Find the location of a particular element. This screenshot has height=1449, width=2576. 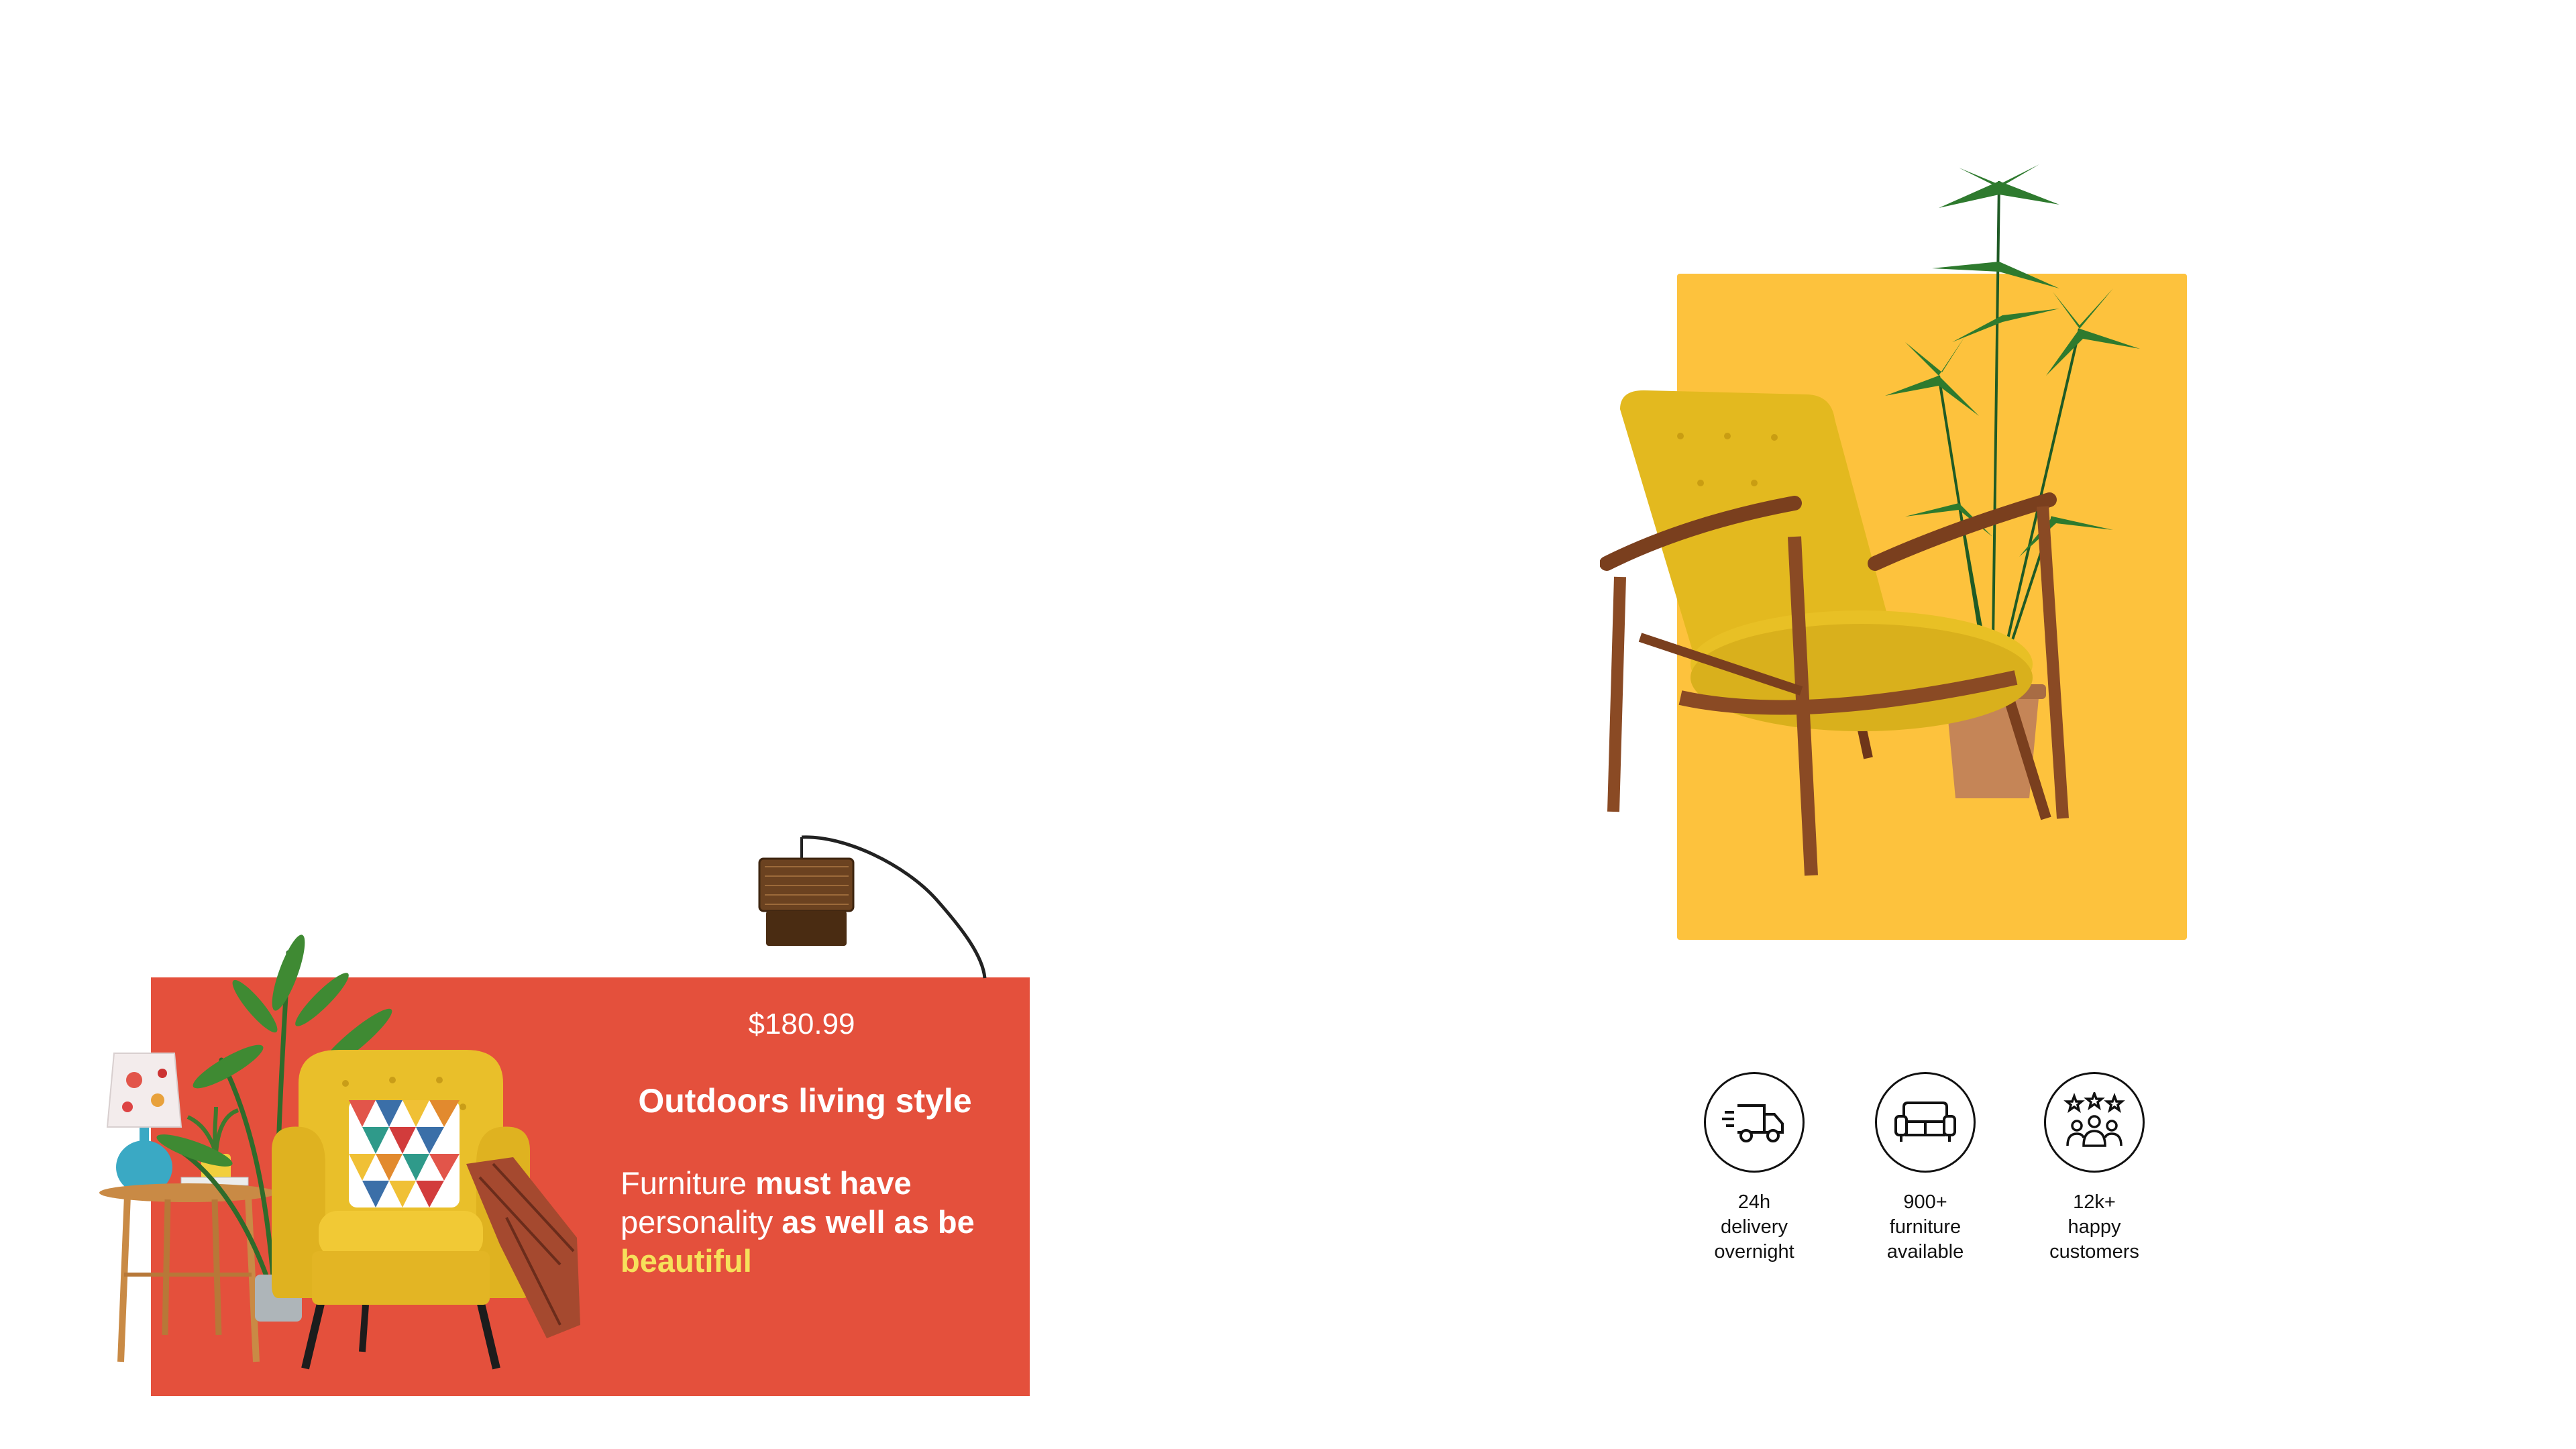

tagline-emphasis: as well as be is located at coordinates (878, 1222).